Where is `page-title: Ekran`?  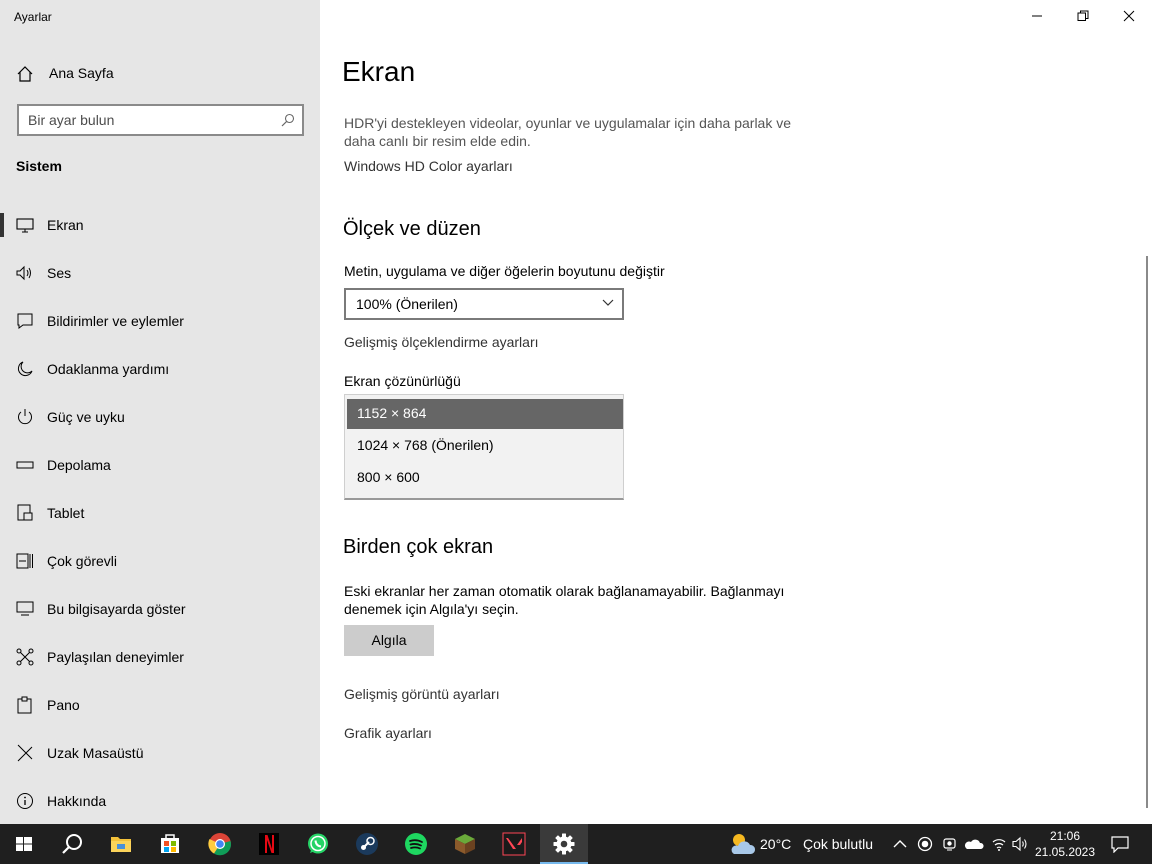 page-title: Ekran is located at coordinates (379, 71).